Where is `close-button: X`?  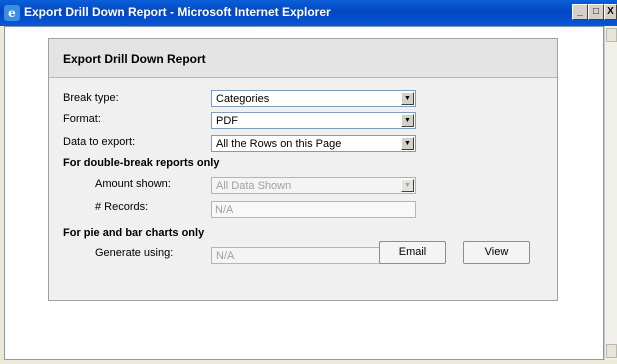
close-button: X is located at coordinates (610, 12).